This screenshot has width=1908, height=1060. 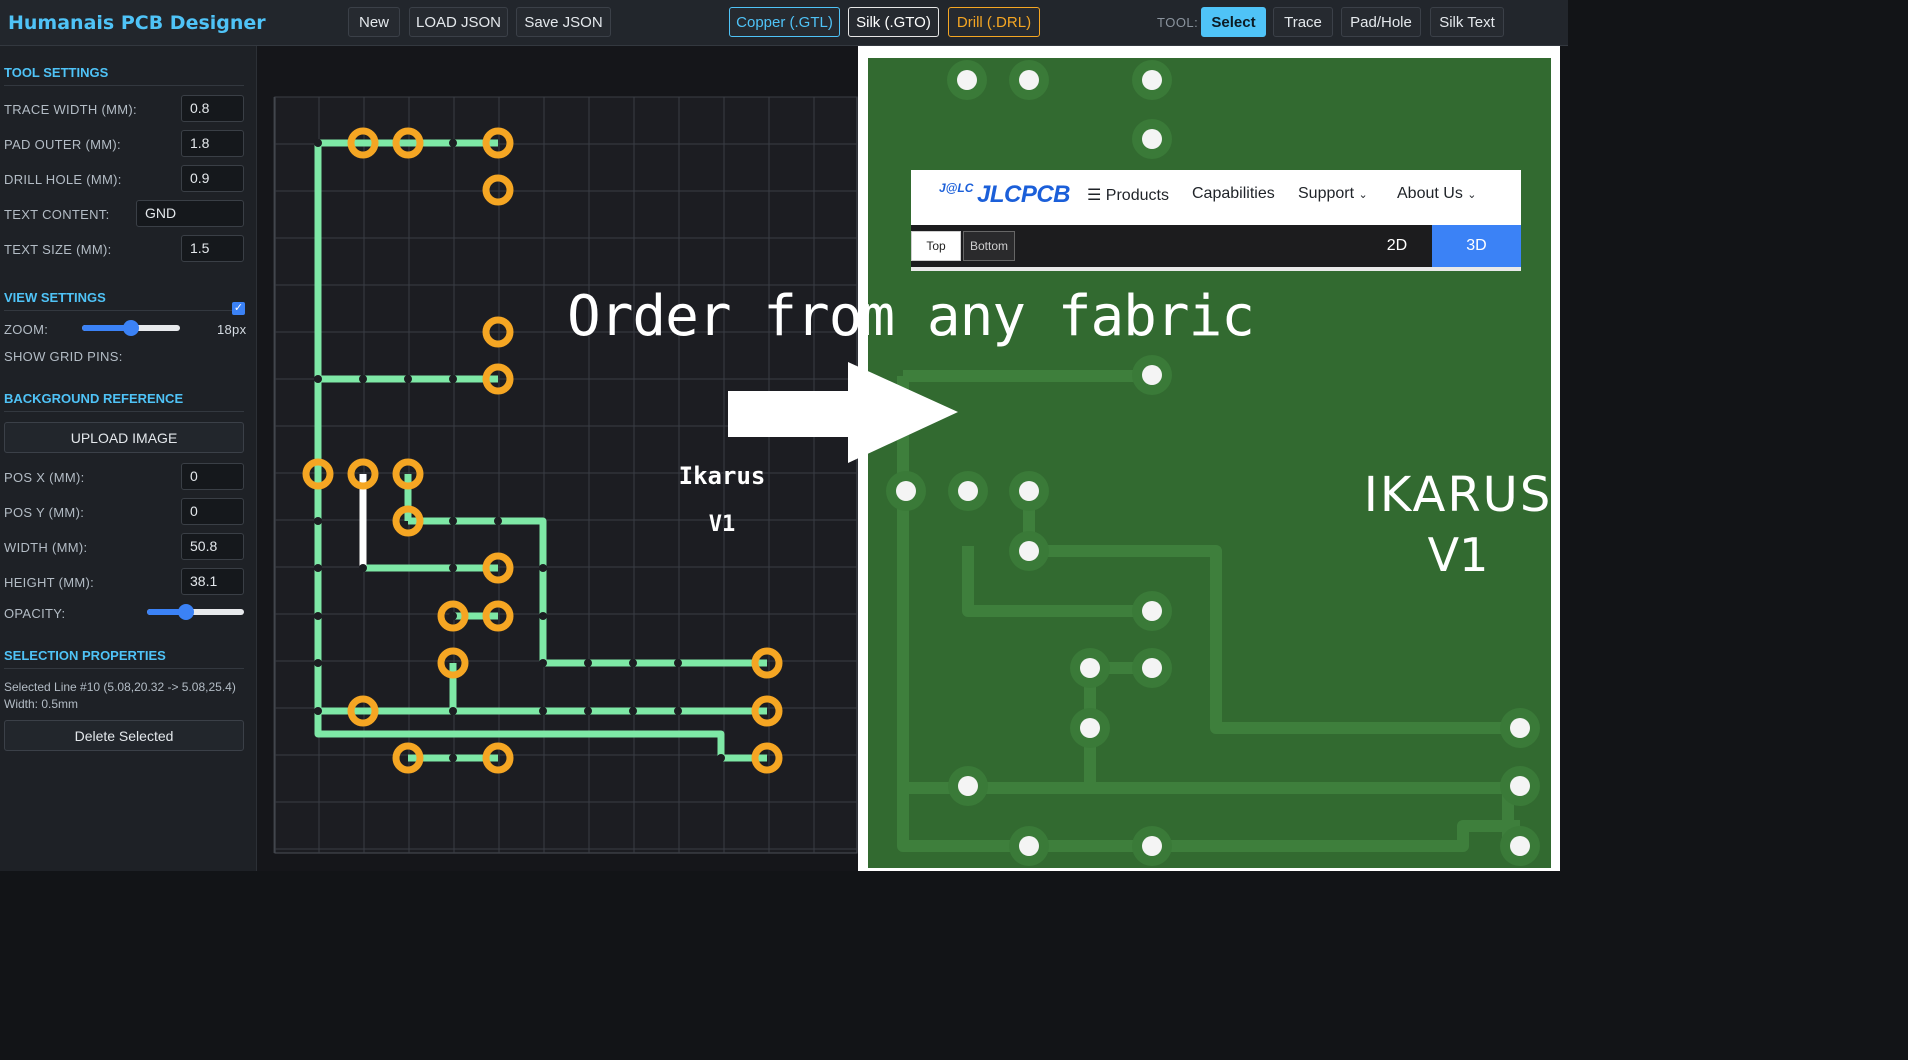 I want to click on jlcpcb-capabilities-menu: Capabilities, so click(x=1233, y=194).